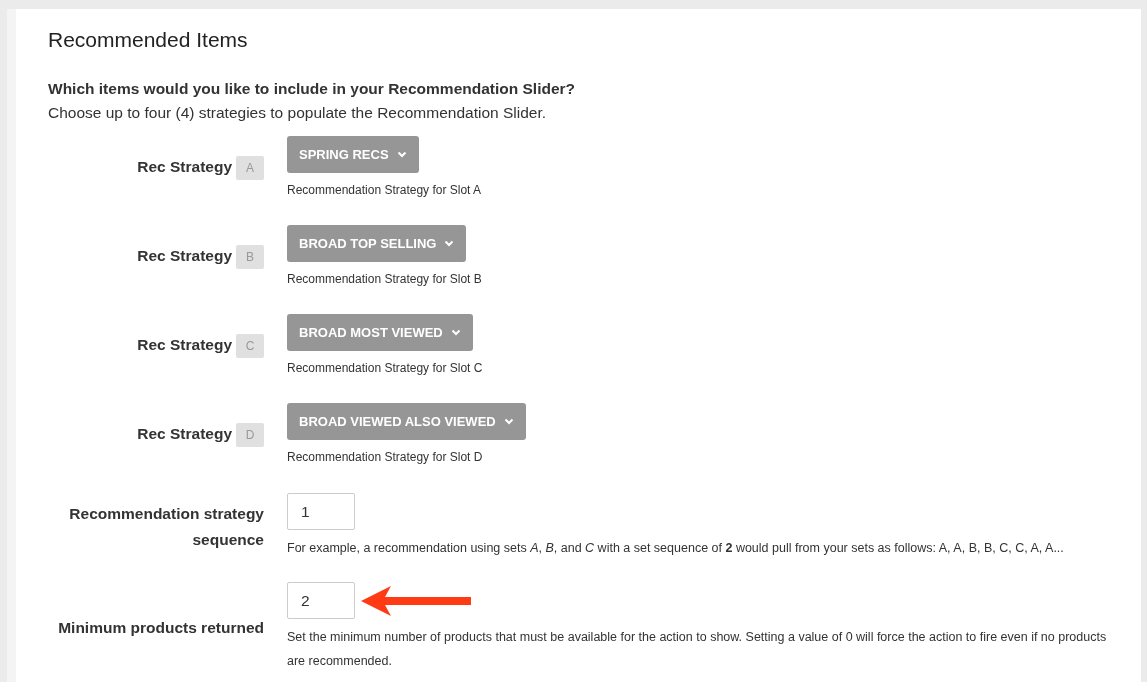 This screenshot has width=1147, height=682. I want to click on strategy-dropdown: BROAD TOP SELLING, so click(377, 243).